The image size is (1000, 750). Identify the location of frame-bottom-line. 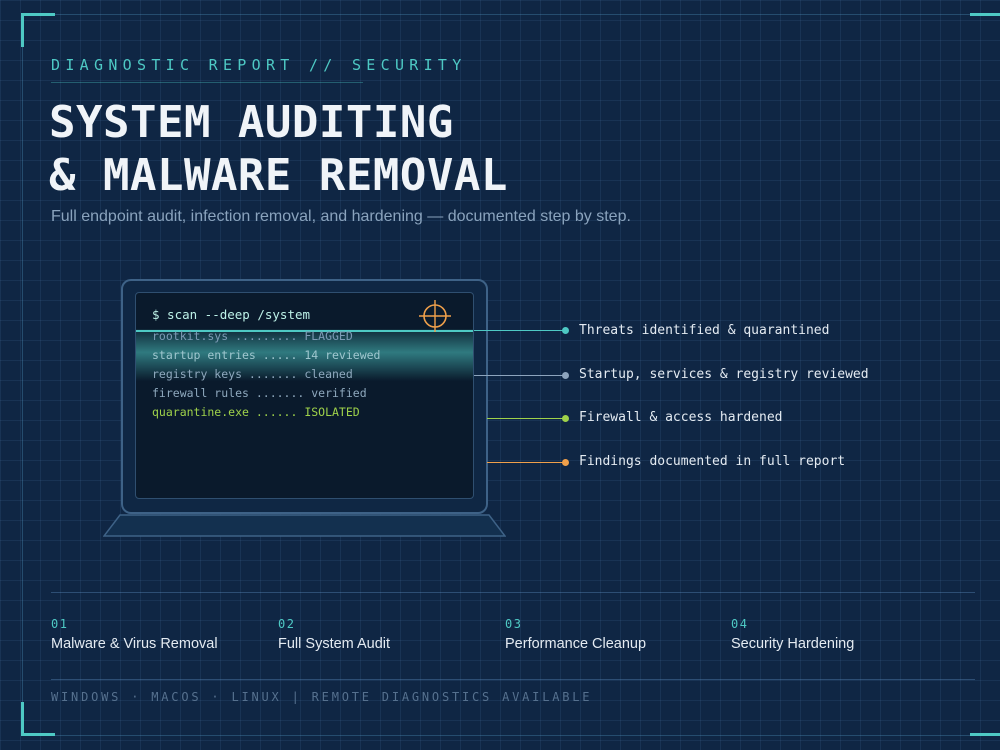
(512, 735).